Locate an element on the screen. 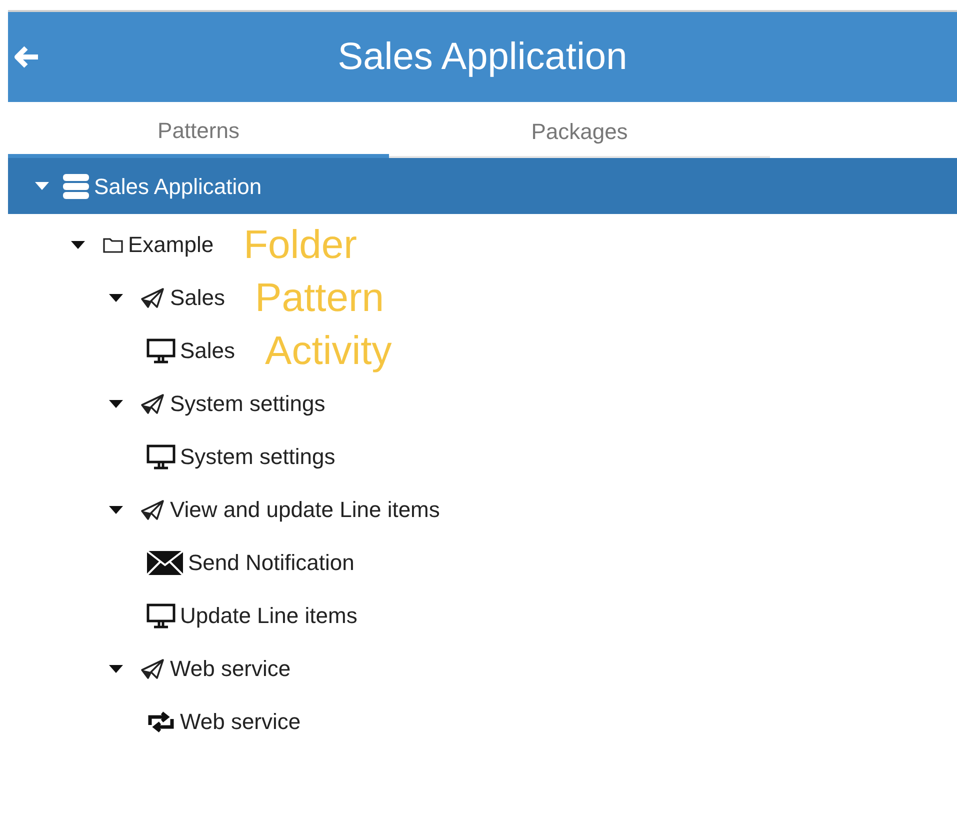  annotation-label: Pattern is located at coordinates (319, 298).